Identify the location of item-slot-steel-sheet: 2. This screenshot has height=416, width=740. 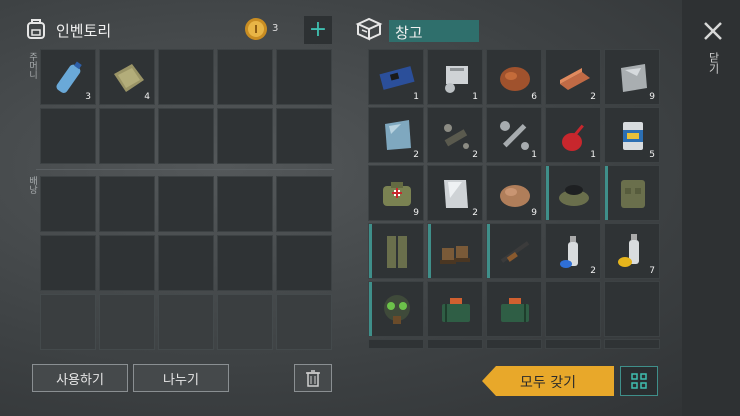
(455, 193).